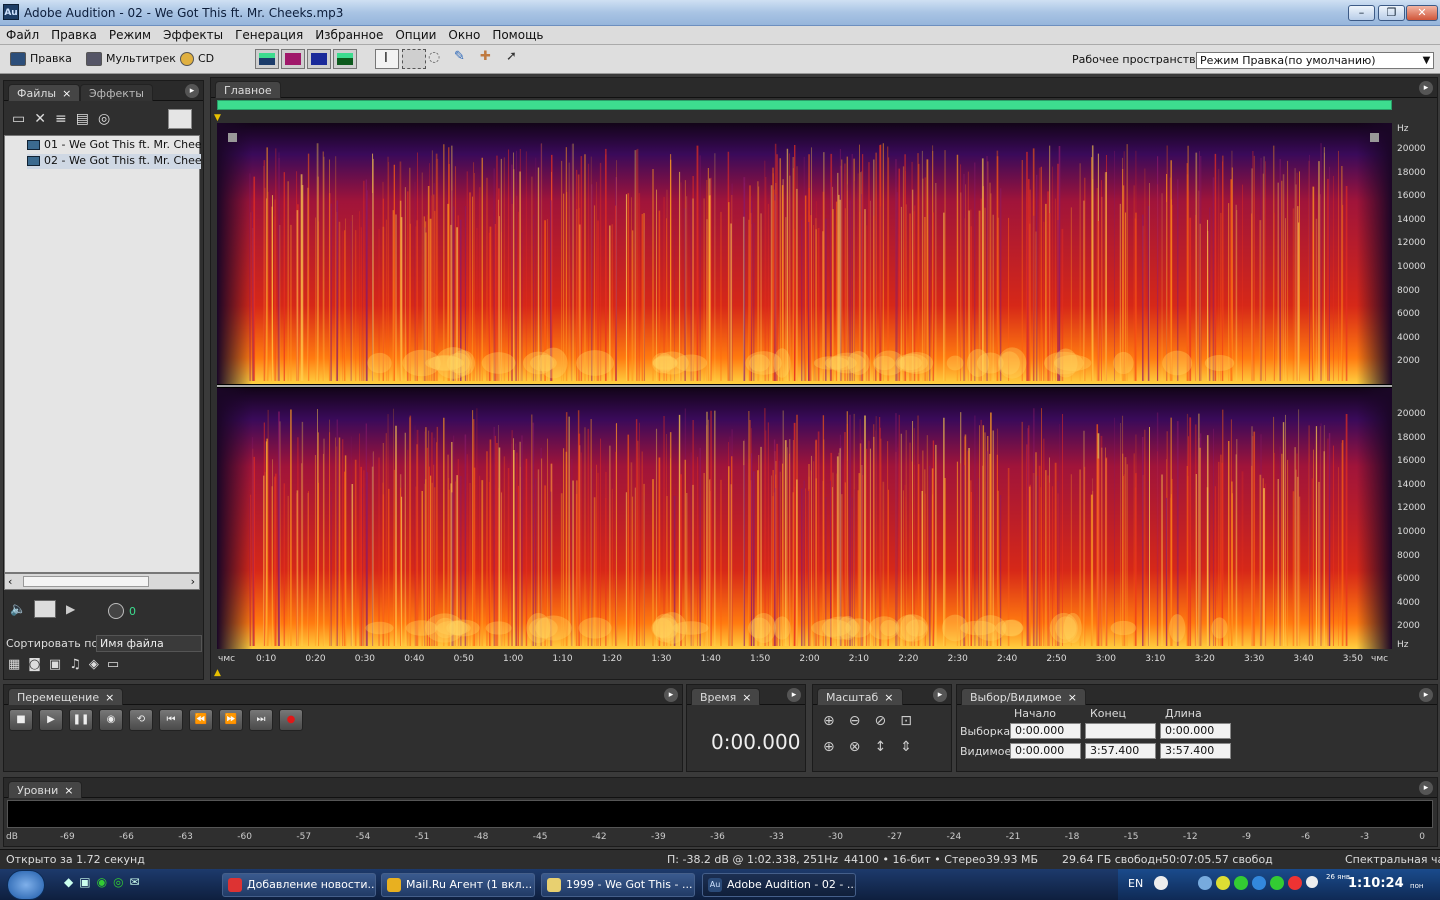 This screenshot has width=1440, height=900. Describe the element at coordinates (1422, 13) in the screenshot. I see `close-button: ✕` at that location.